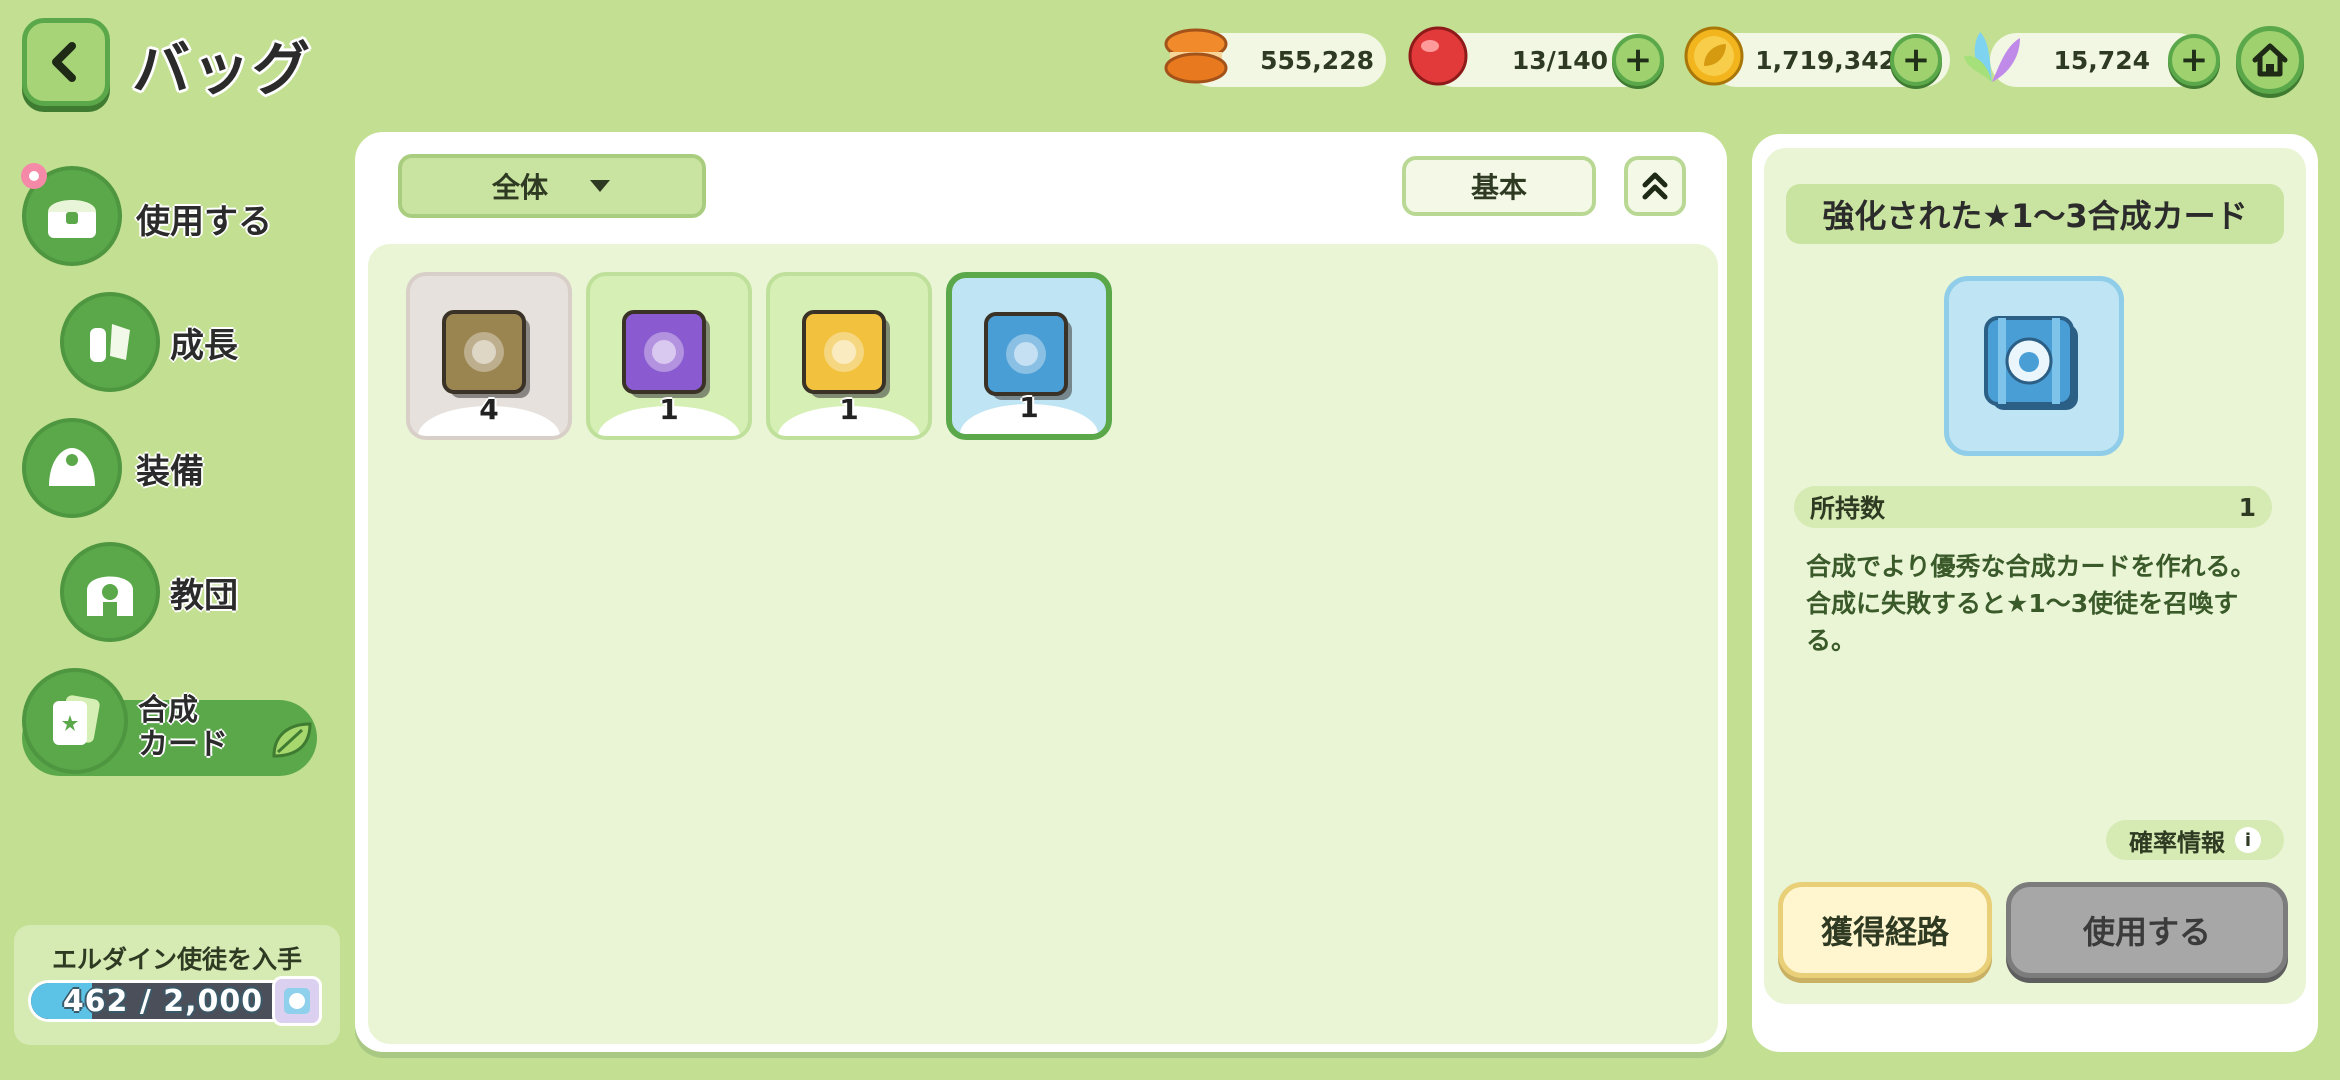 The width and height of the screenshot is (2340, 1080). What do you see at coordinates (489, 409) in the screenshot?
I see `item-count: 4` at bounding box center [489, 409].